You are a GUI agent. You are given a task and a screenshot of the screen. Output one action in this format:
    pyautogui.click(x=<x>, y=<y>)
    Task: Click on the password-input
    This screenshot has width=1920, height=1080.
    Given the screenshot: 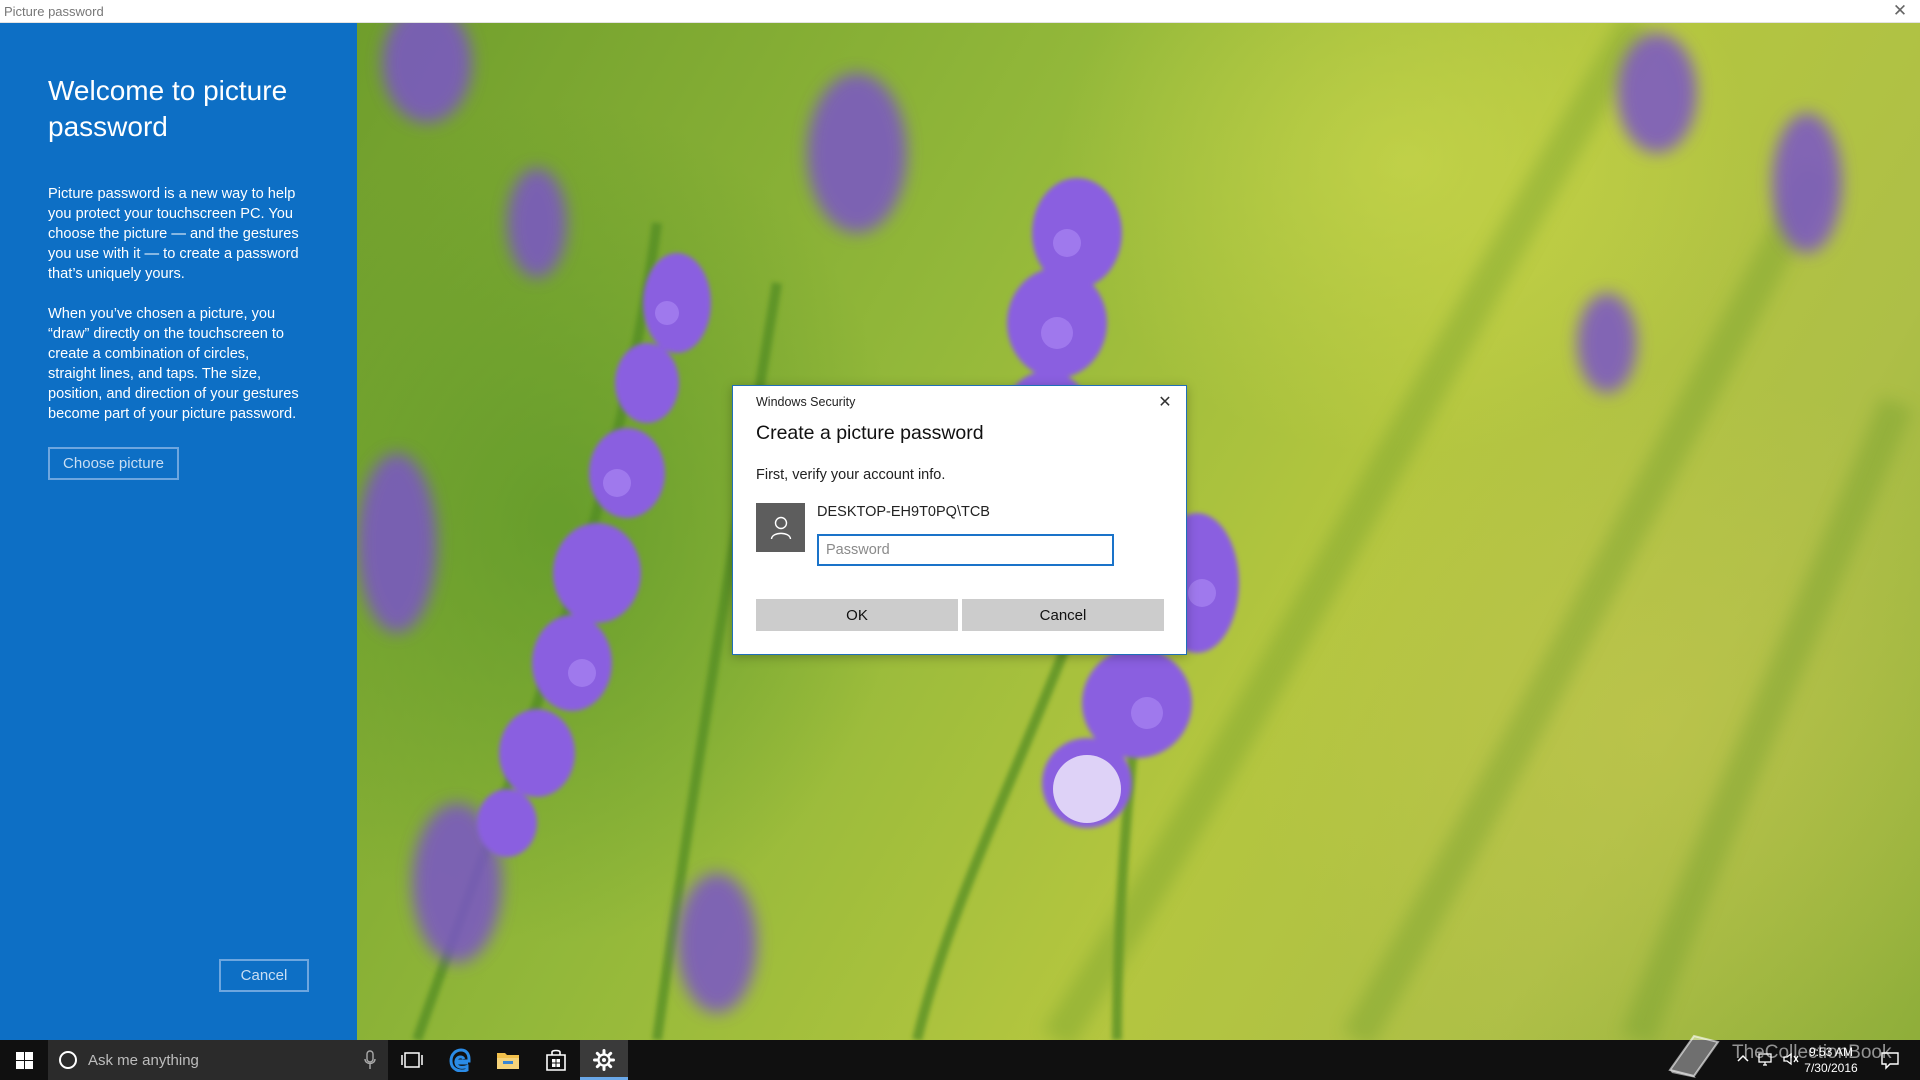 What is the action you would take?
    pyautogui.click(x=965, y=550)
    